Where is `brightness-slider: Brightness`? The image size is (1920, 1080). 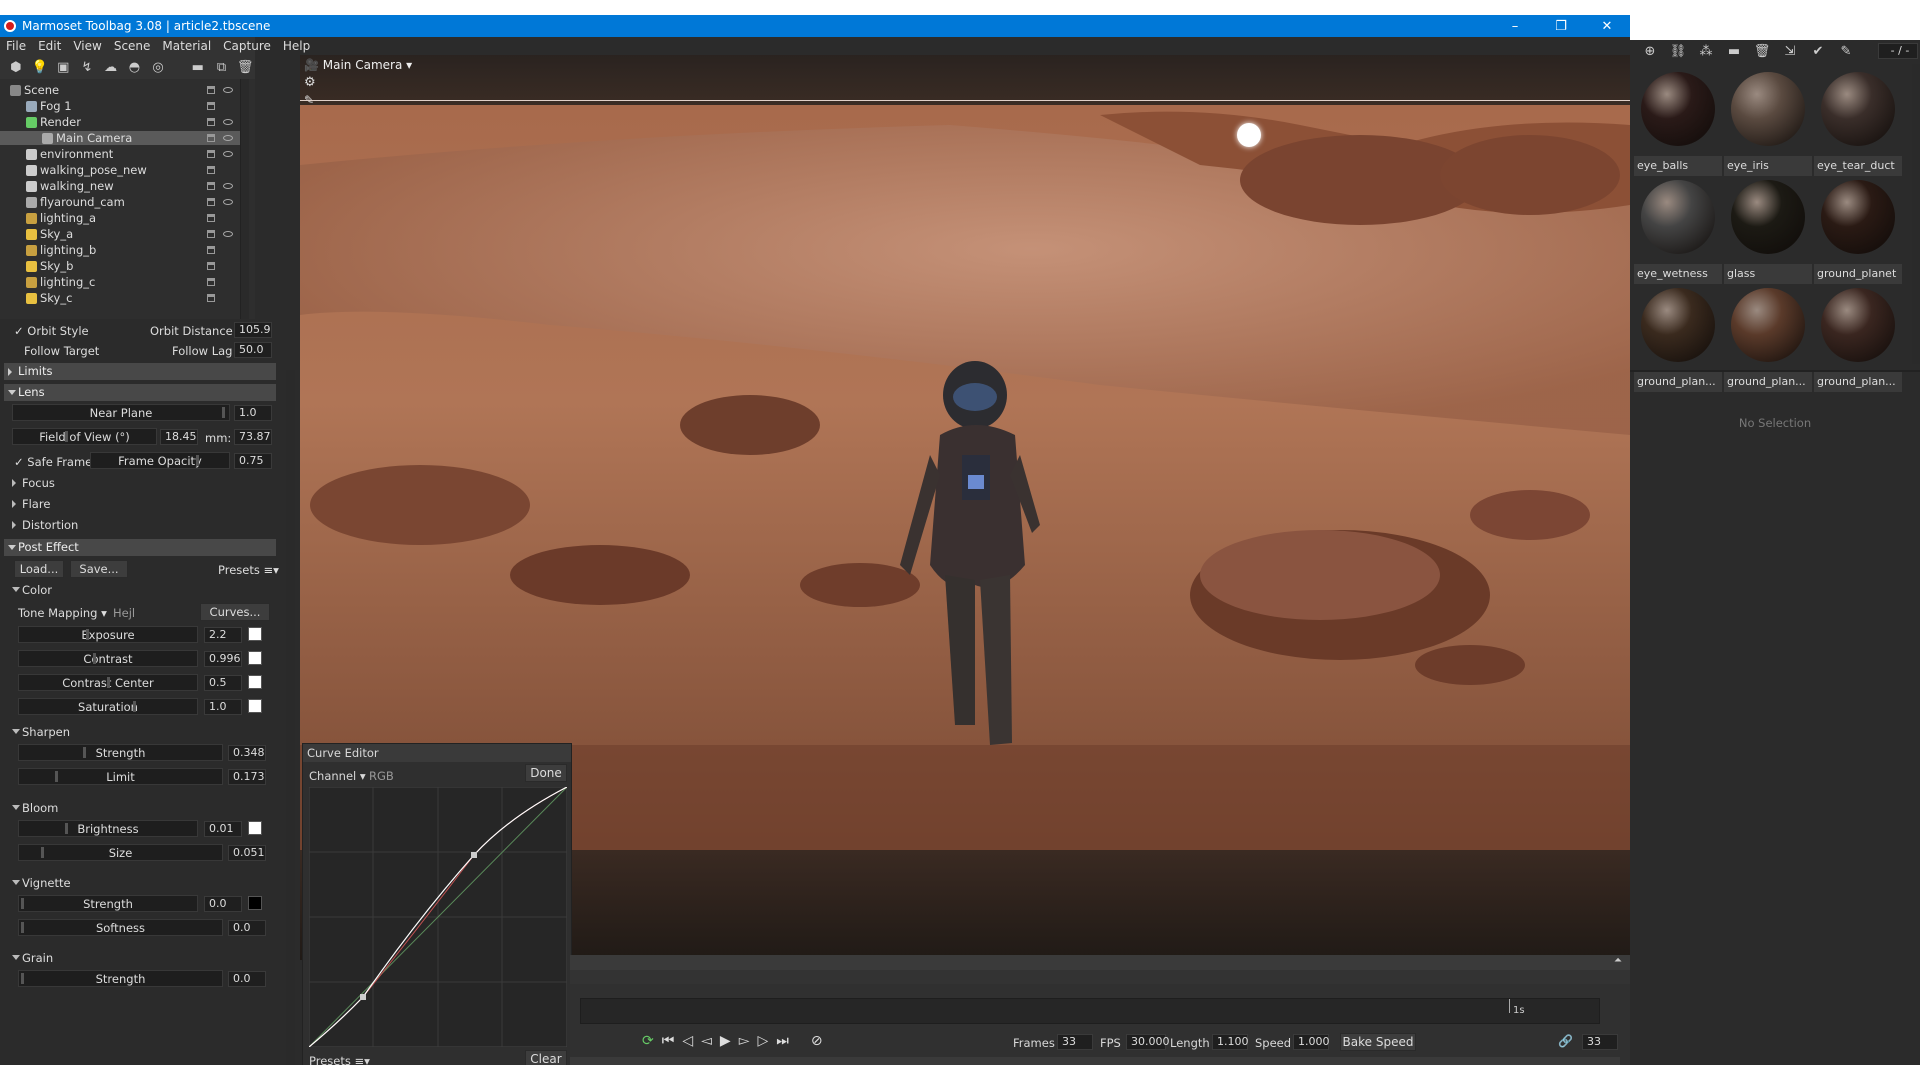
brightness-slider: Brightness is located at coordinates (108, 828).